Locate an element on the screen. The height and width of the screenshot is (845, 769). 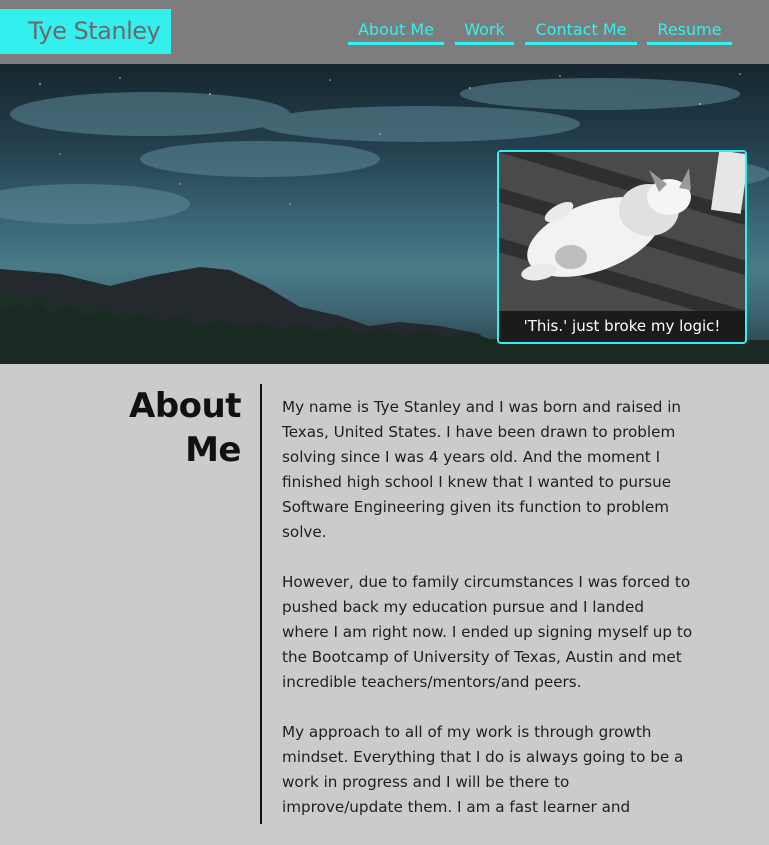
section-divider is located at coordinates (261, 604).